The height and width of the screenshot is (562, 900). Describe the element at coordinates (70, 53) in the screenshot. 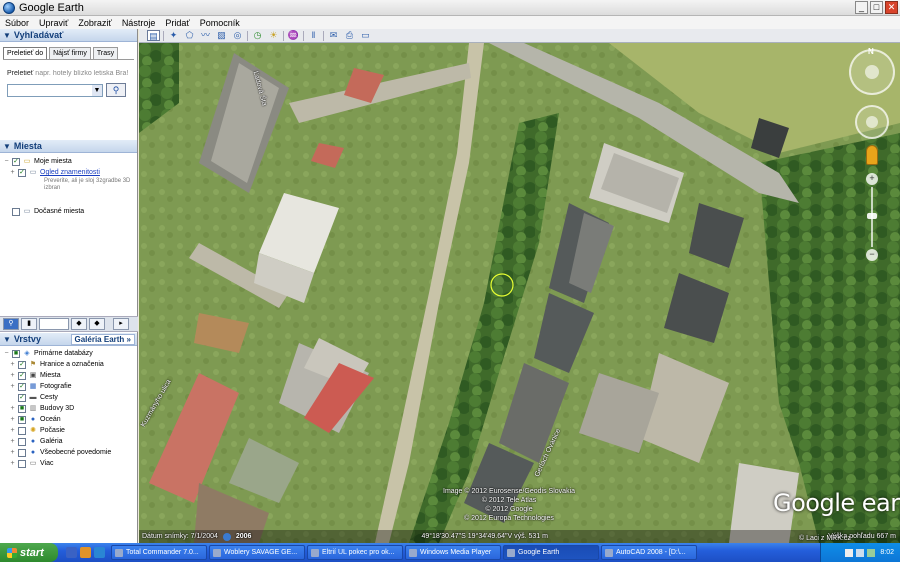

I see `tab-find-business: Nájsť firmy` at that location.